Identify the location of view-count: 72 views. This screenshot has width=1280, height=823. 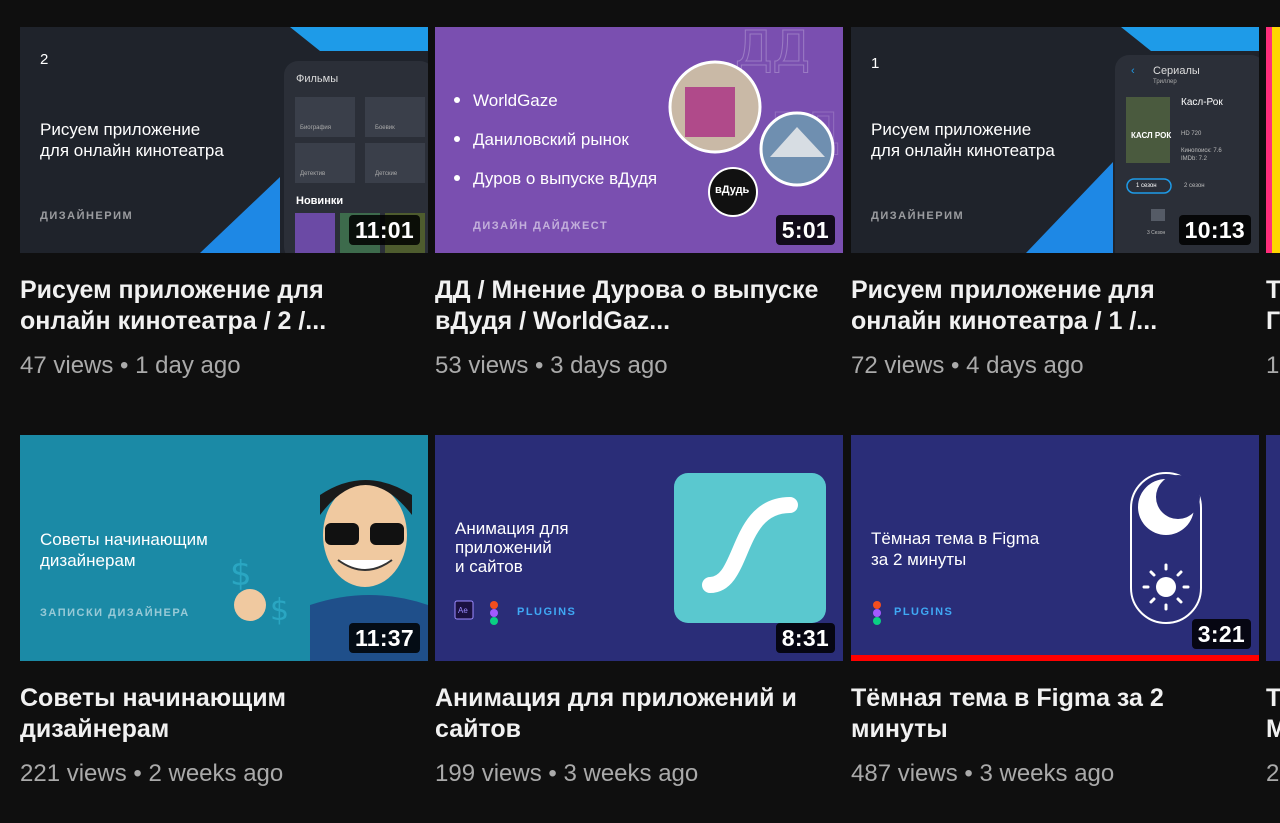
(898, 365).